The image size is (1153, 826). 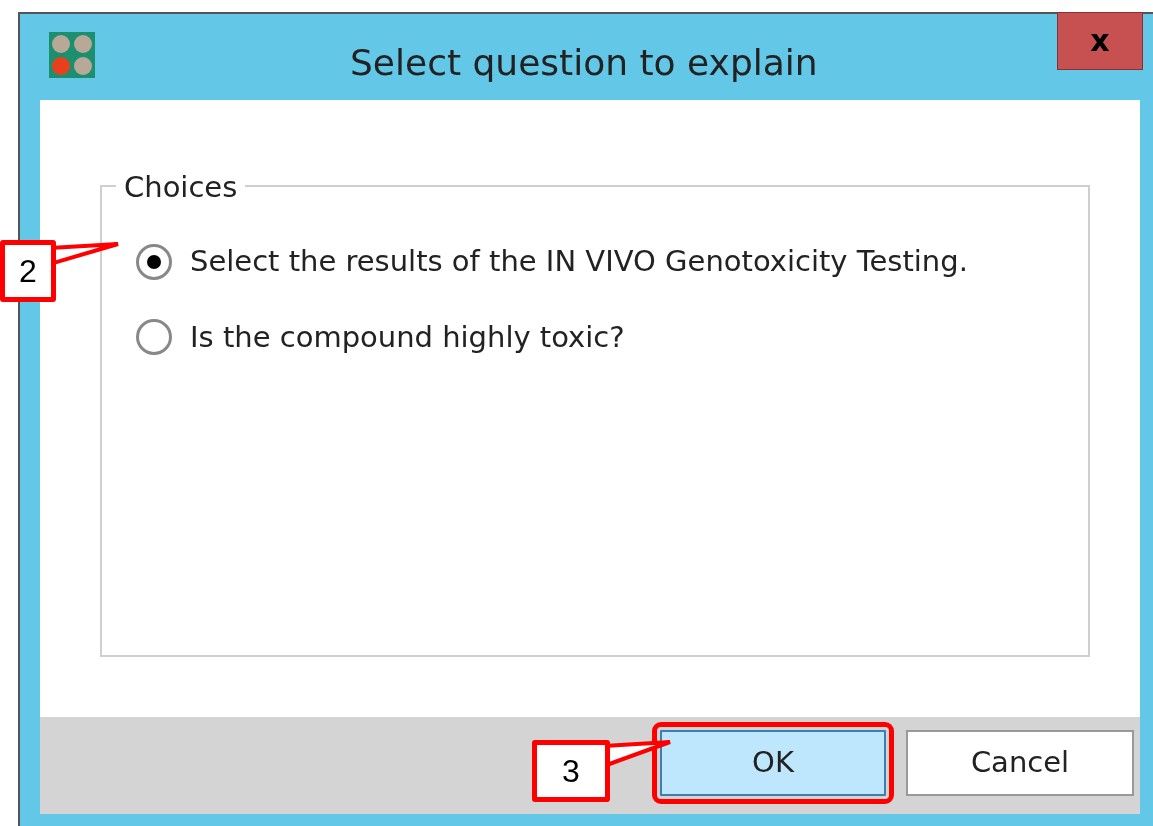 I want to click on close-button: x, so click(x=1100, y=41).